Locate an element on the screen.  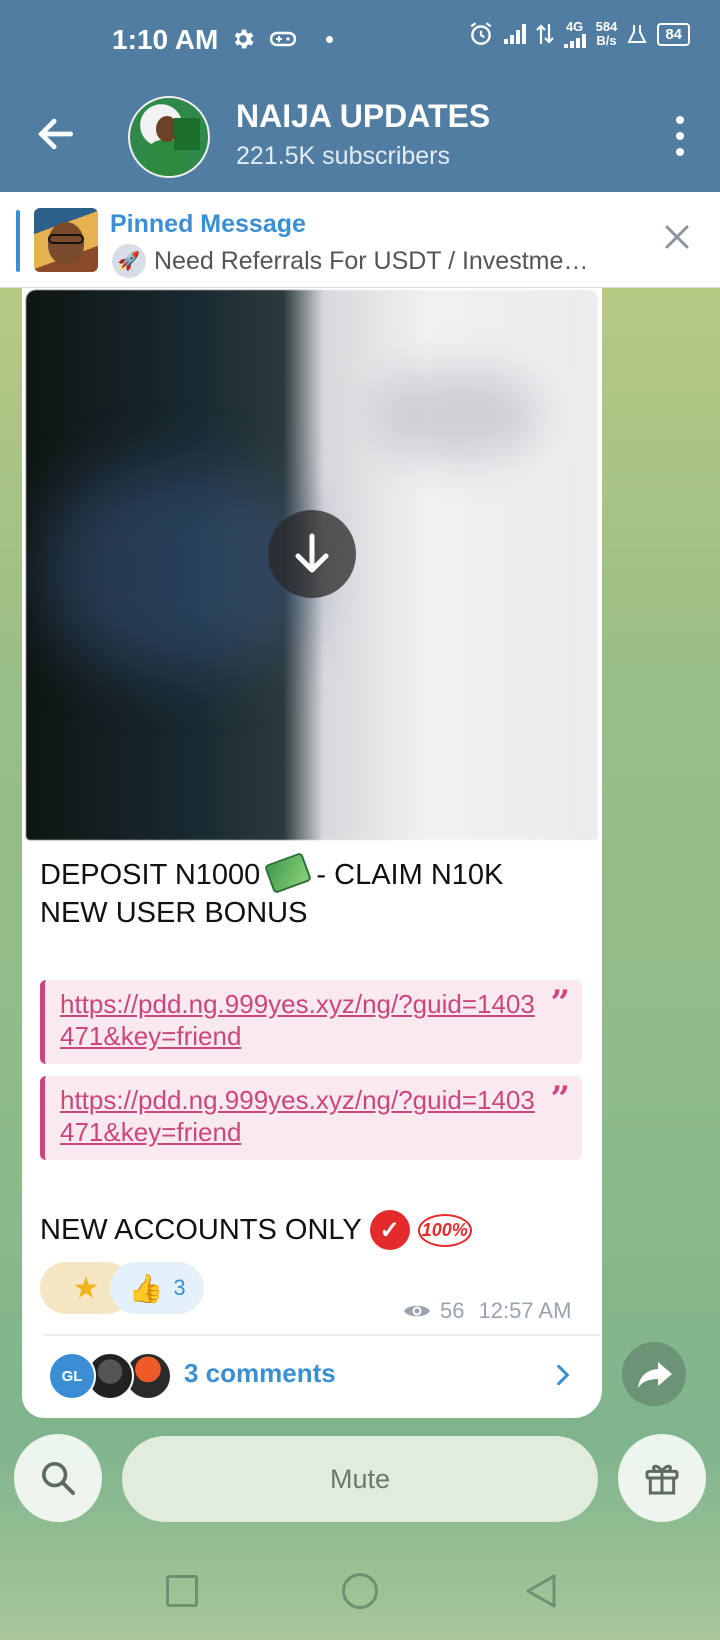
download-arrow-icon is located at coordinates (312, 553).